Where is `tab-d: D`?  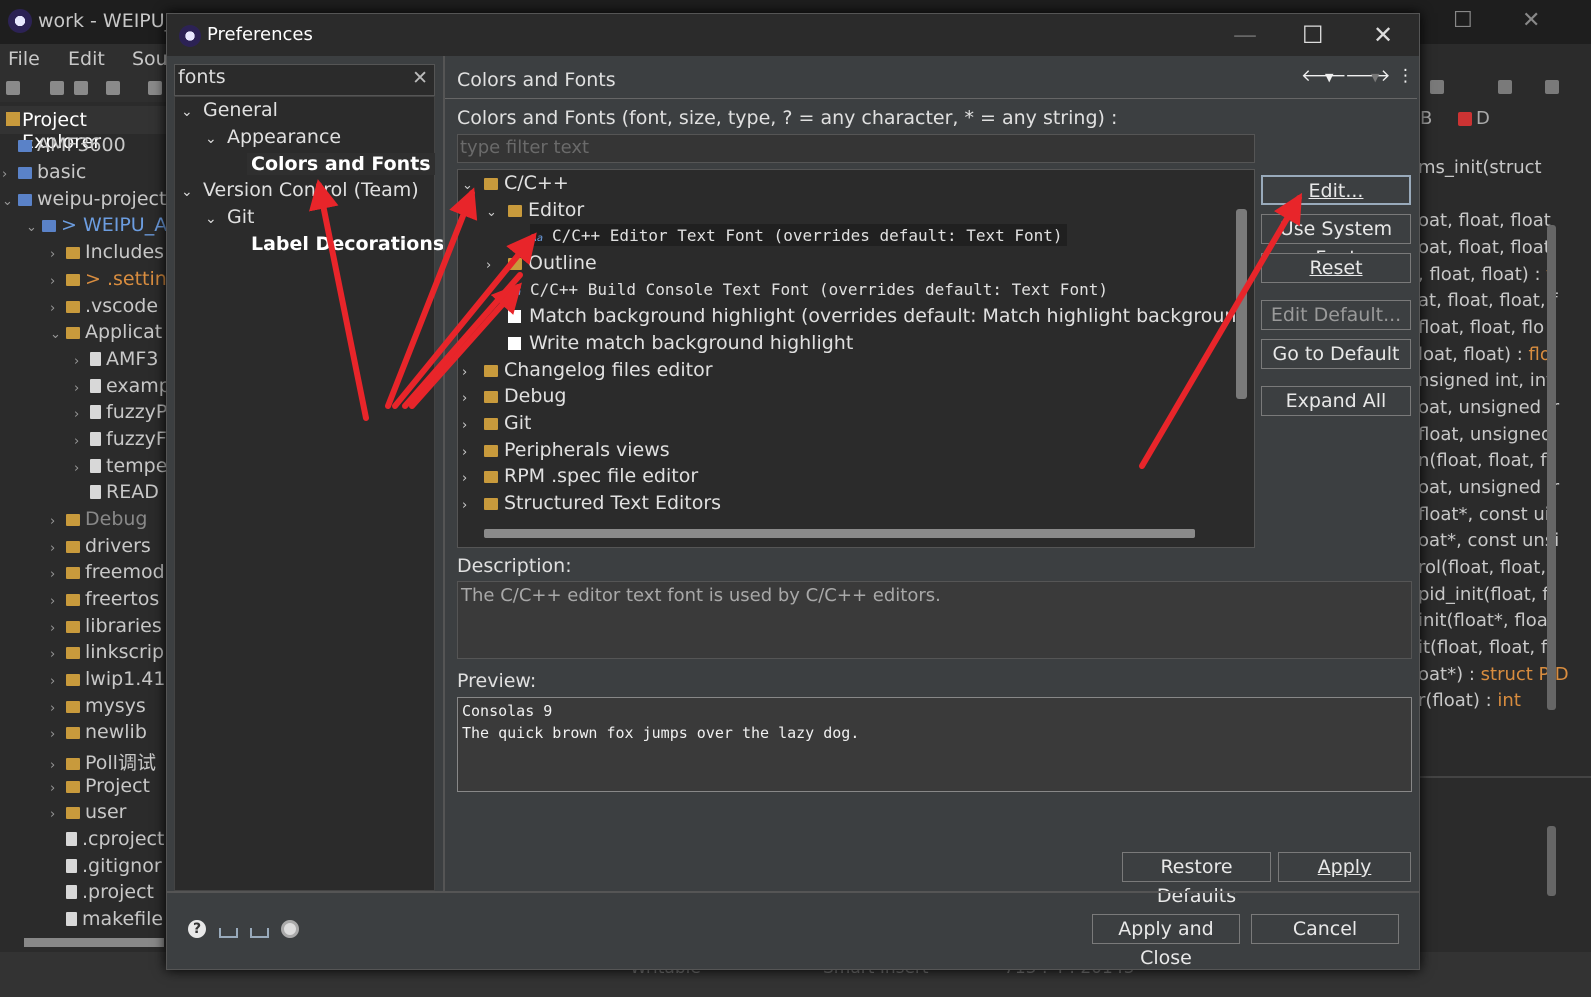
tab-d: D is located at coordinates (1483, 118).